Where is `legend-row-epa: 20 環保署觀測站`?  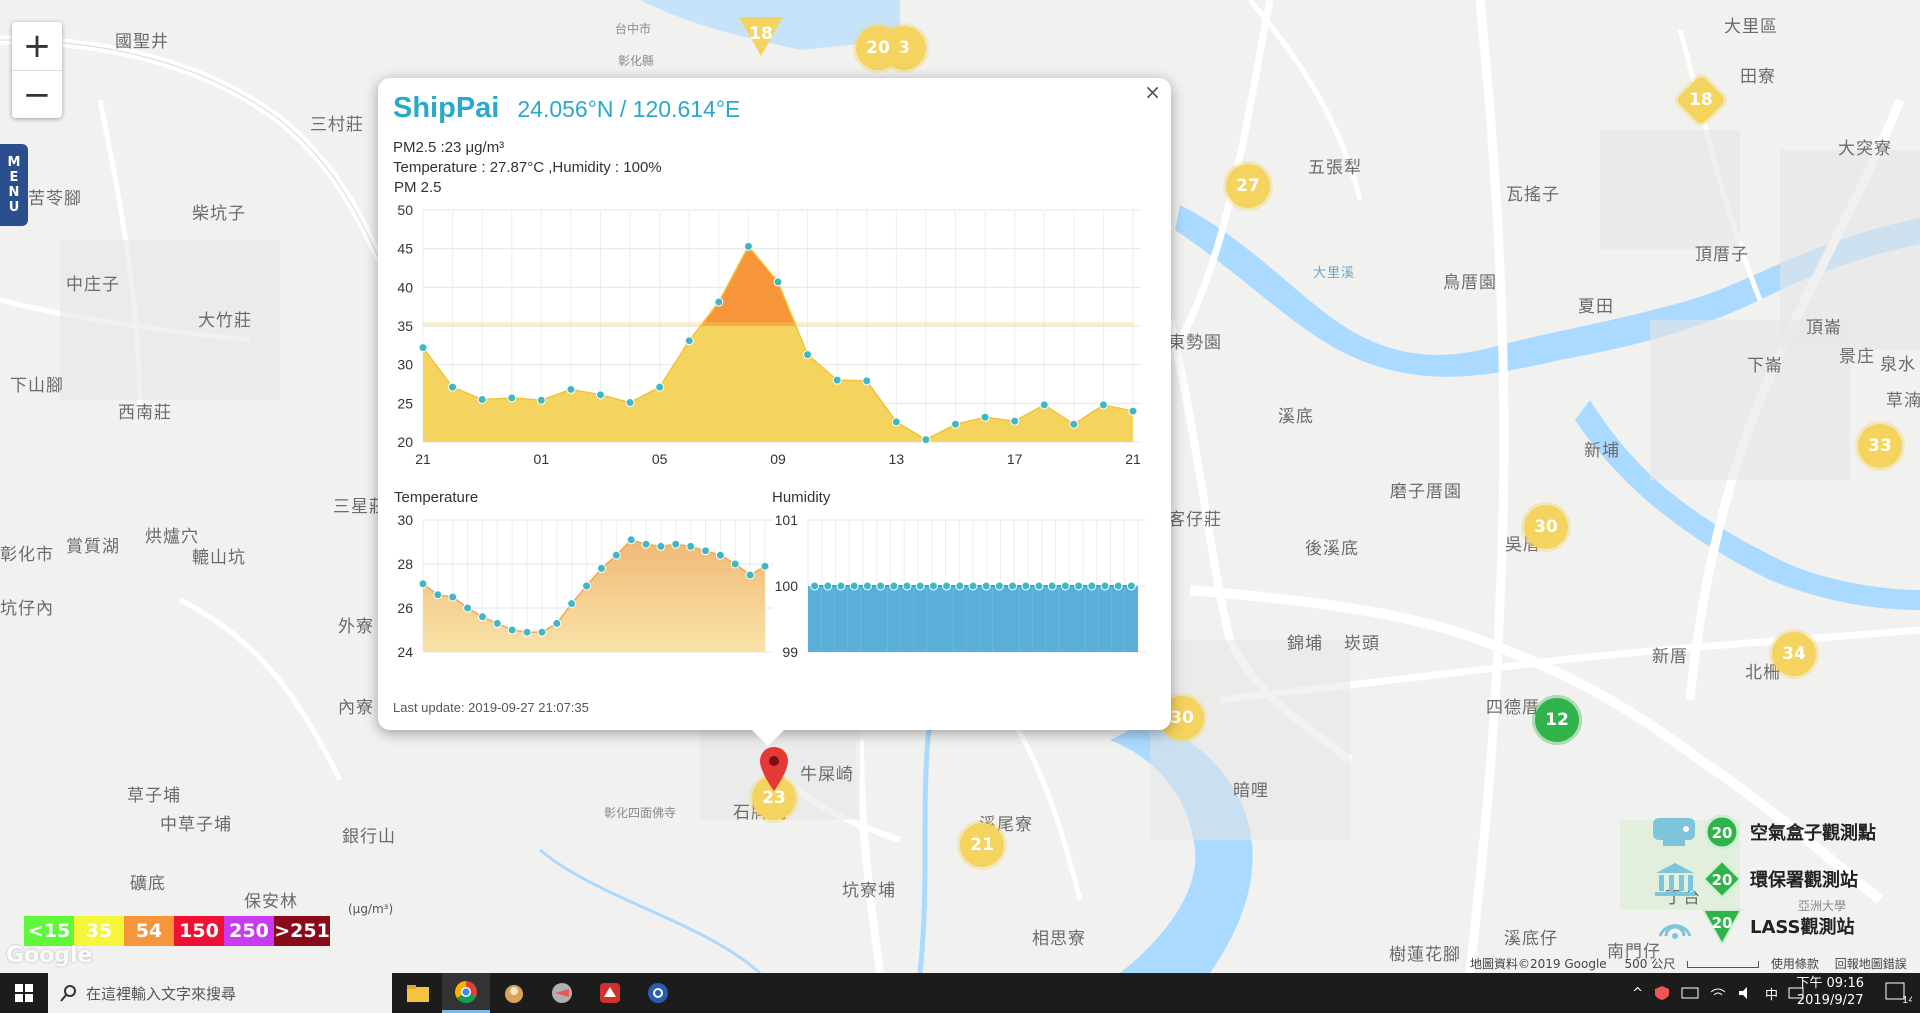
legend-row-epa: 20 環保署觀測站 is located at coordinates (1763, 878).